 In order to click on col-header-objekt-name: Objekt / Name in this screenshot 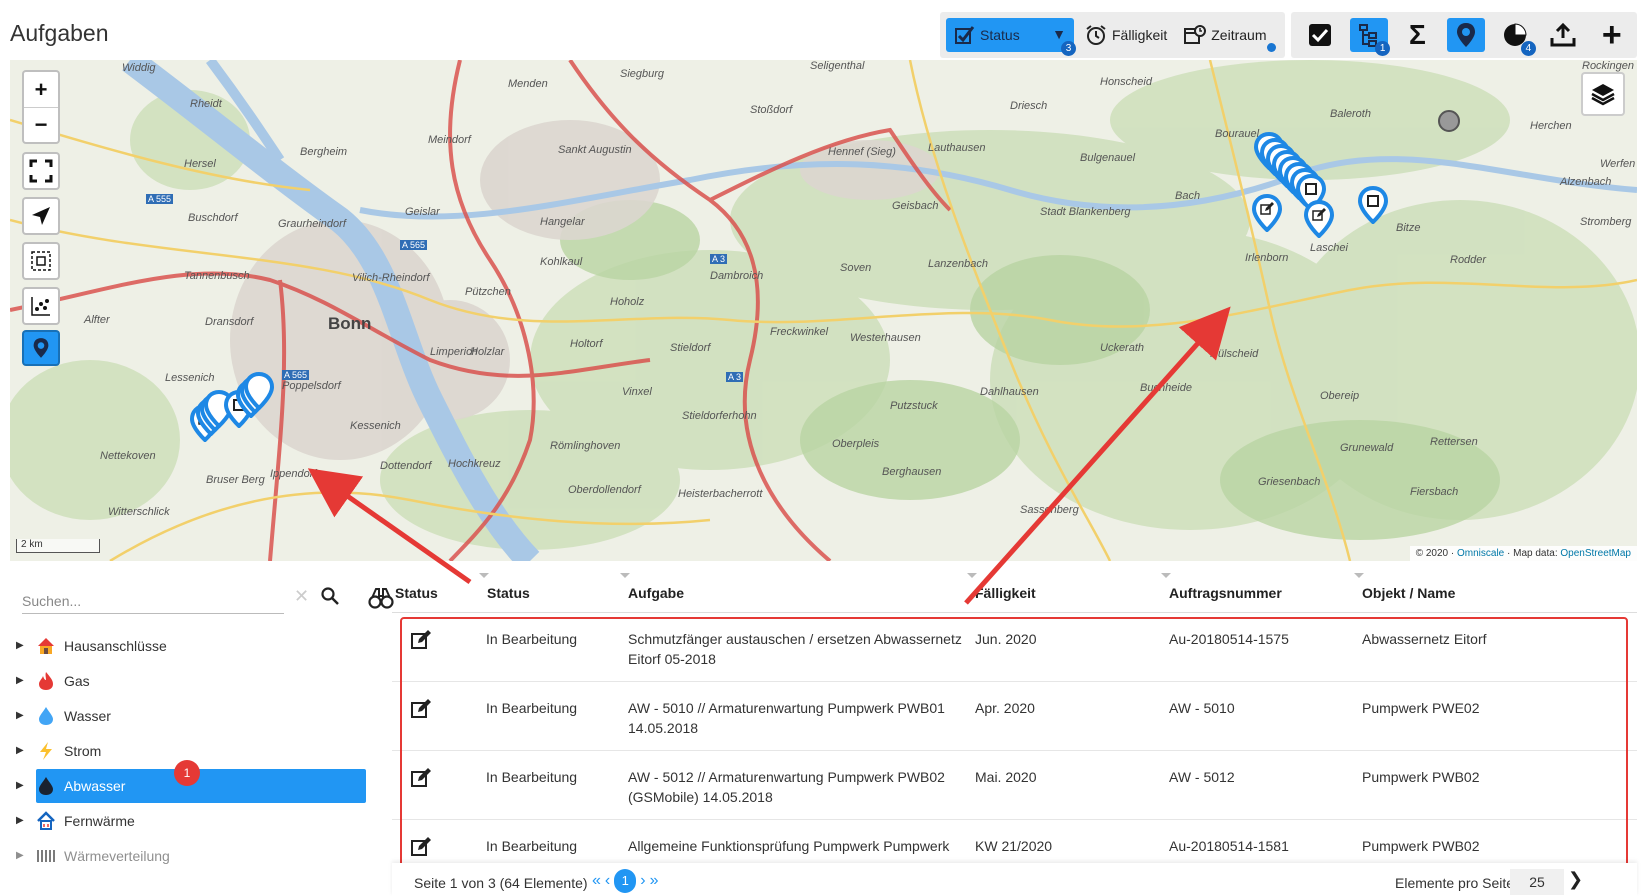, I will do `click(1408, 593)`.